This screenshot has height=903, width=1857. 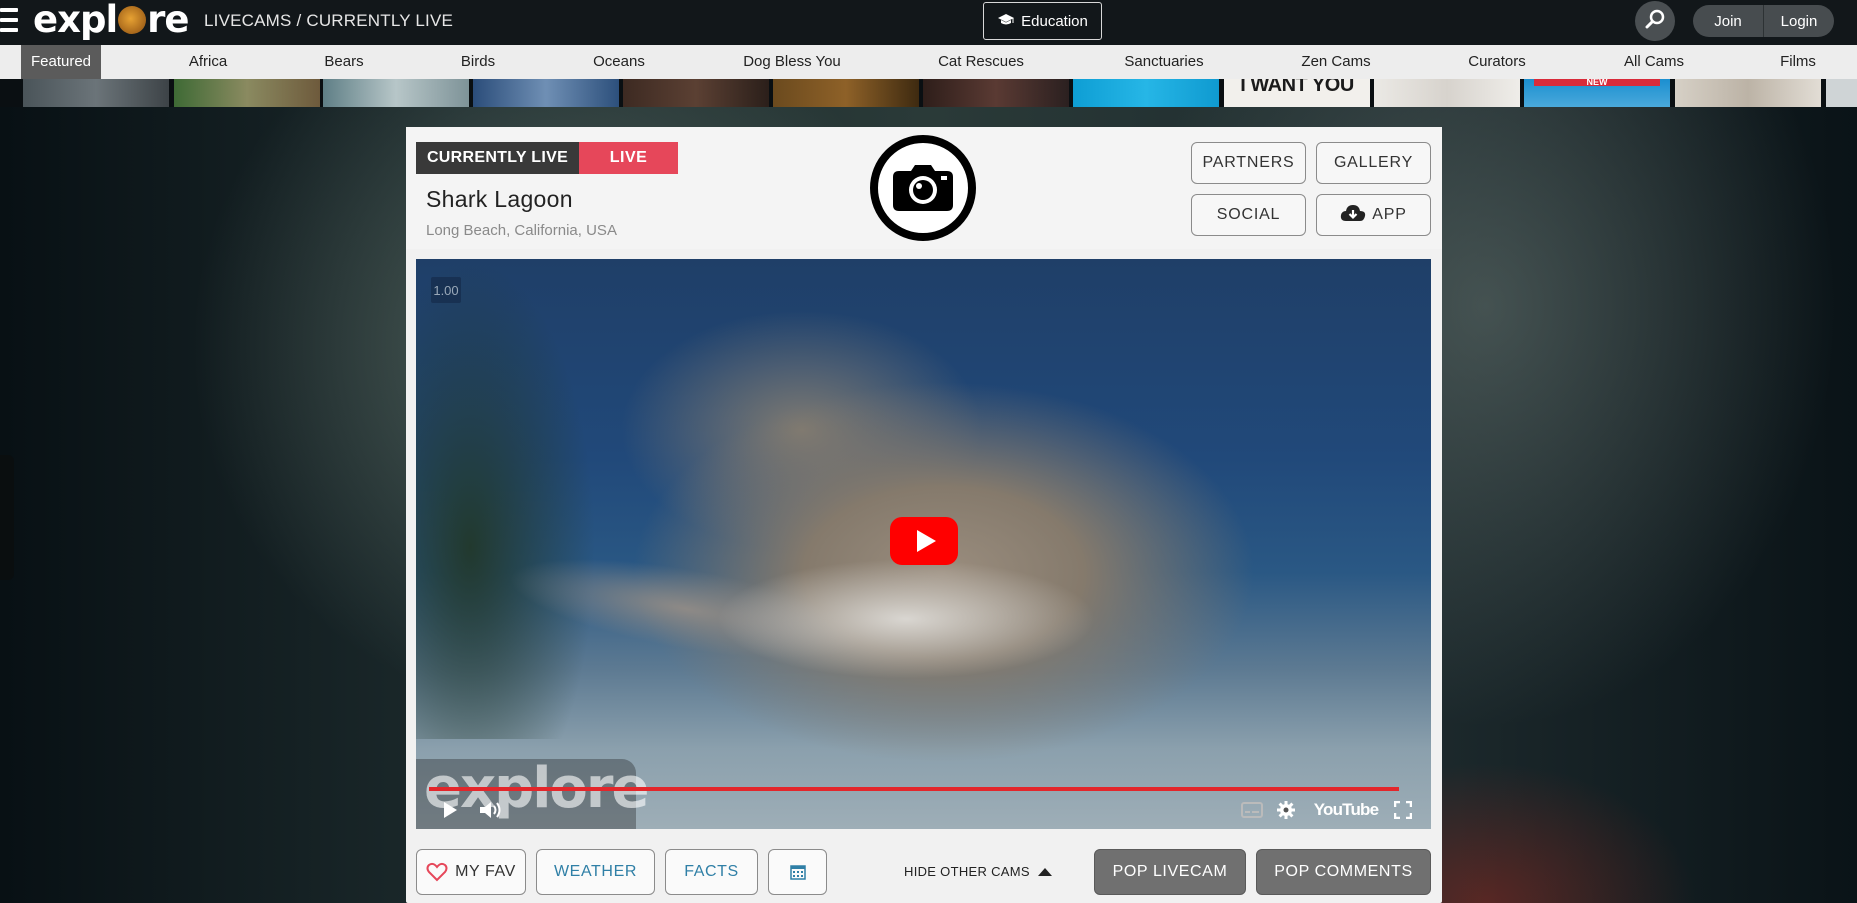 I want to click on app-label: APP, so click(x=1389, y=214).